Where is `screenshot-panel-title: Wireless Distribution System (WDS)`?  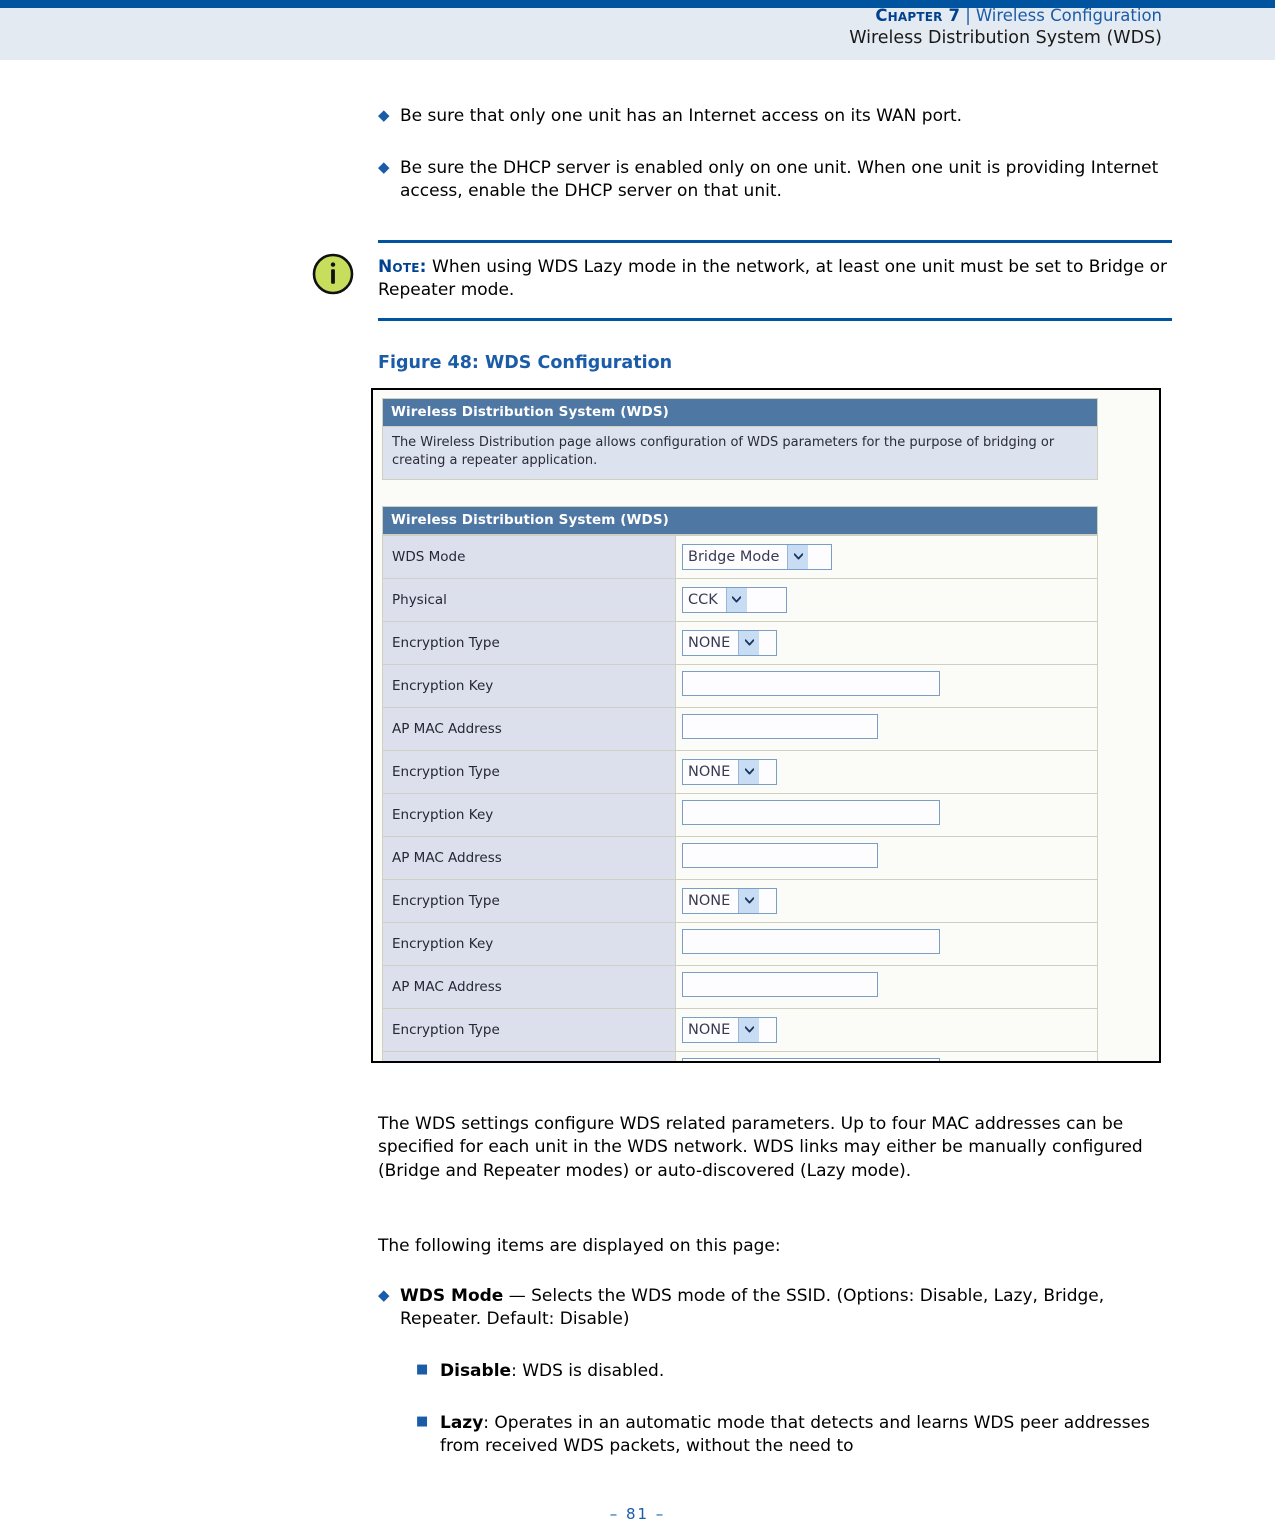
screenshot-panel-title: Wireless Distribution System (WDS) is located at coordinates (740, 412).